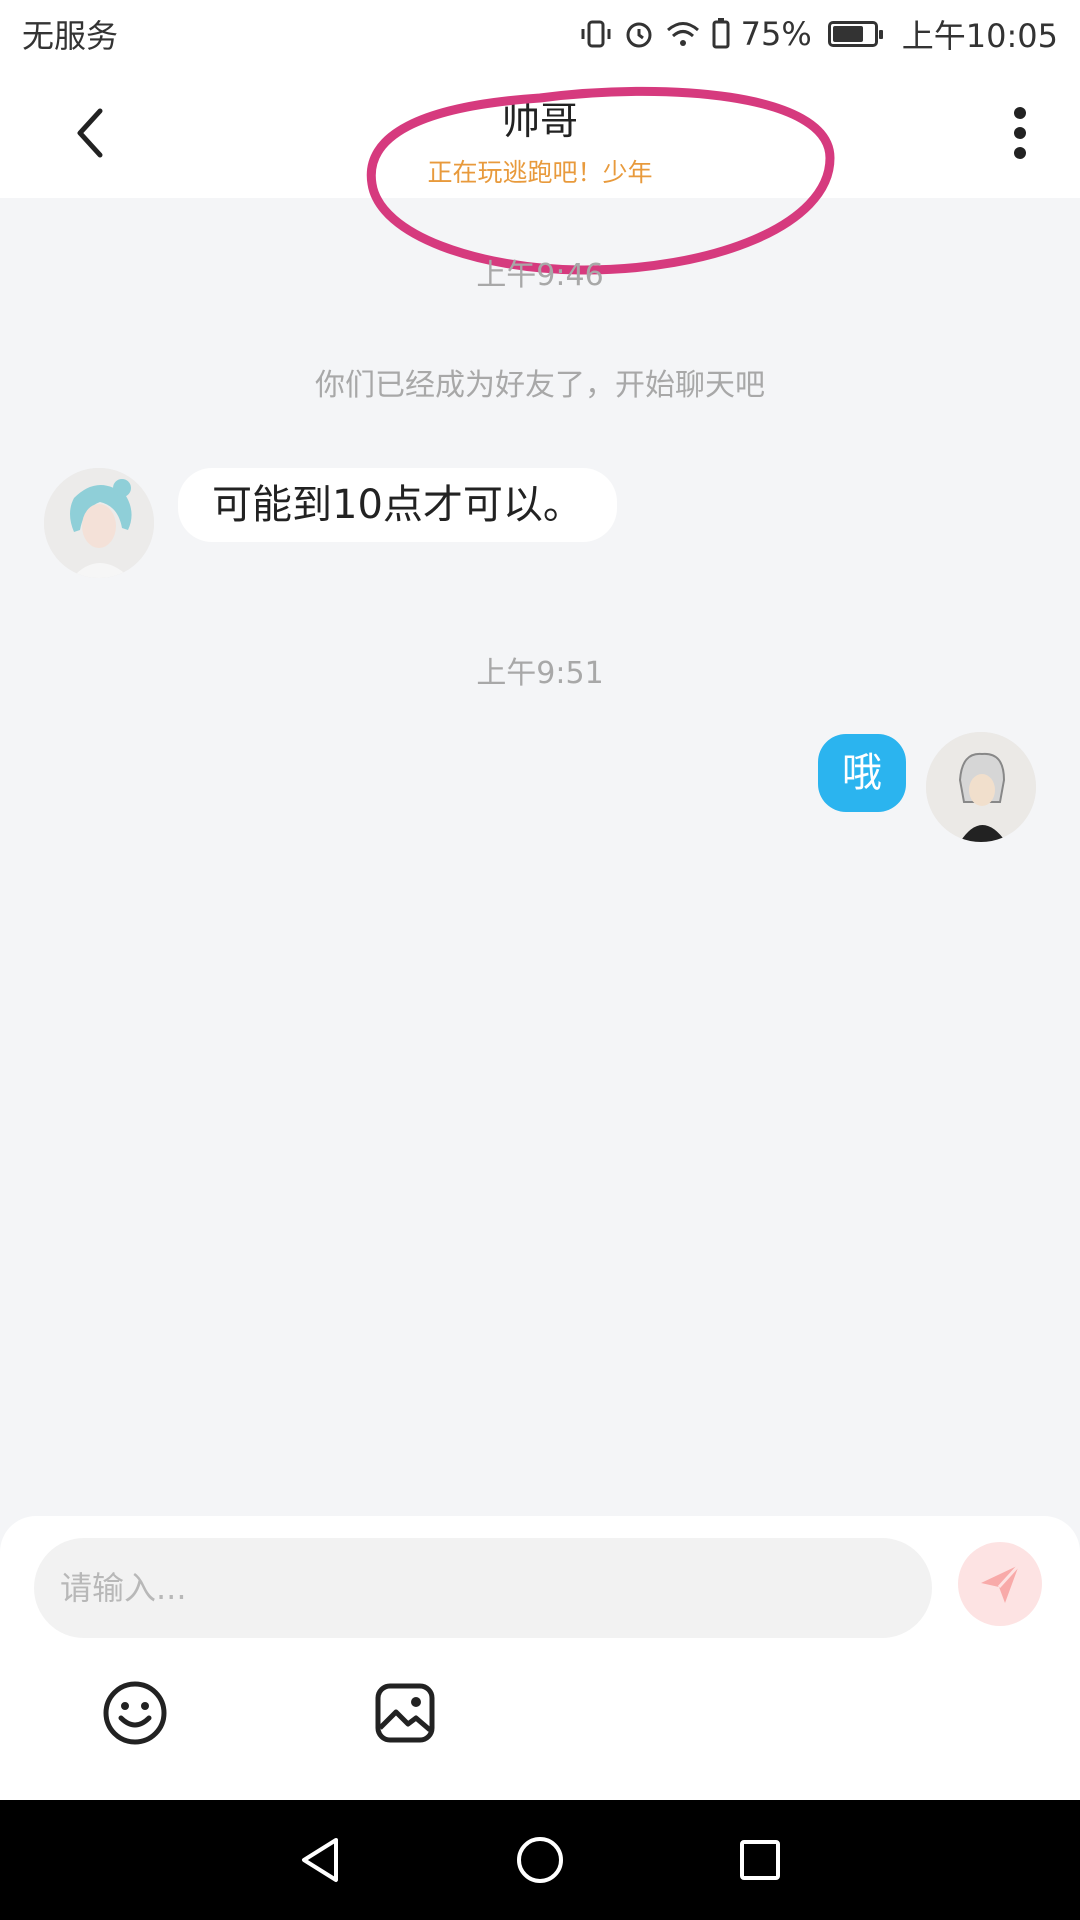 This screenshot has width=1080, height=1920. I want to click on battery-level-fill, so click(847, 34).